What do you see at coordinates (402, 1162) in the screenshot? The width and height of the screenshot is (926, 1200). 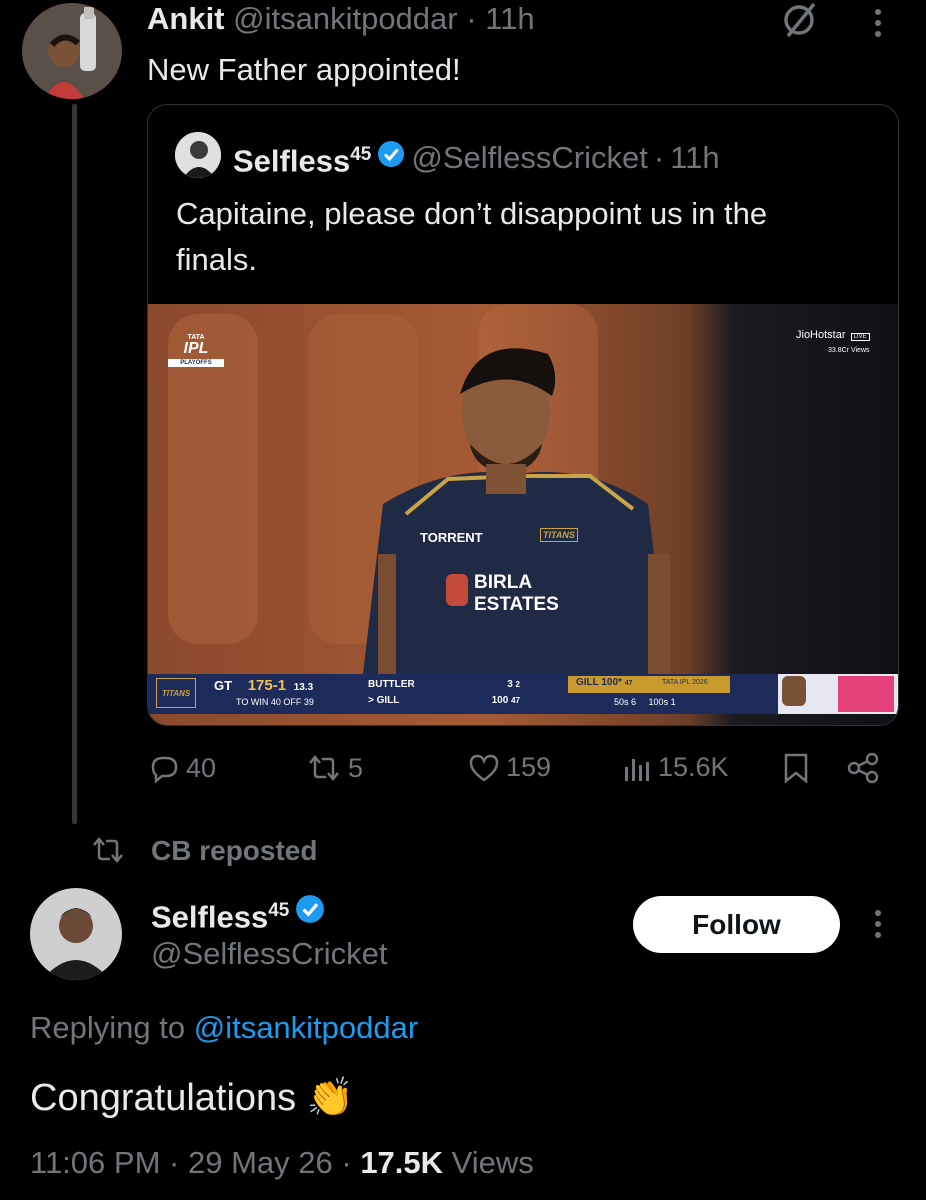 I see `views-total: 17.5K` at bounding box center [402, 1162].